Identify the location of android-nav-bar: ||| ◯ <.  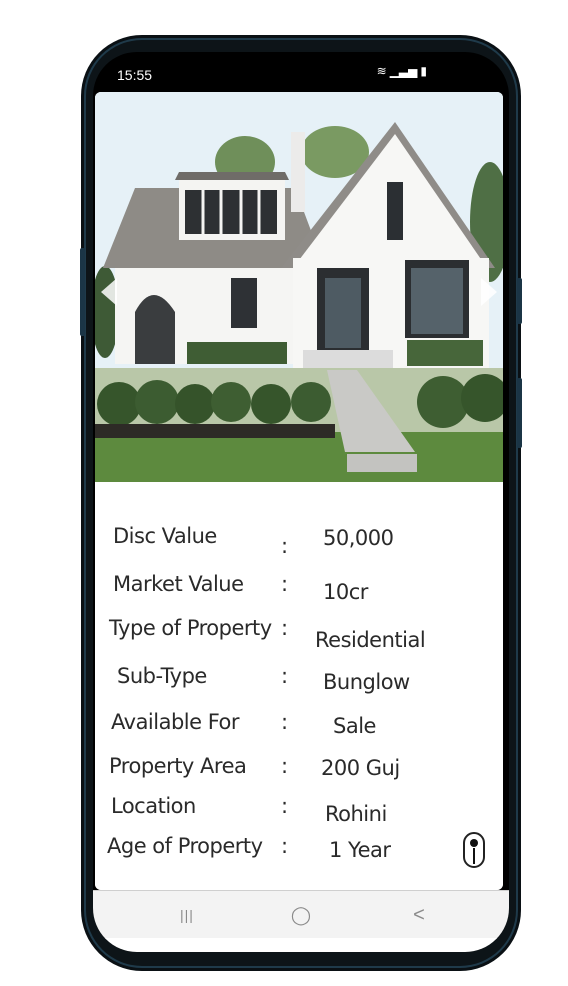
(301, 914).